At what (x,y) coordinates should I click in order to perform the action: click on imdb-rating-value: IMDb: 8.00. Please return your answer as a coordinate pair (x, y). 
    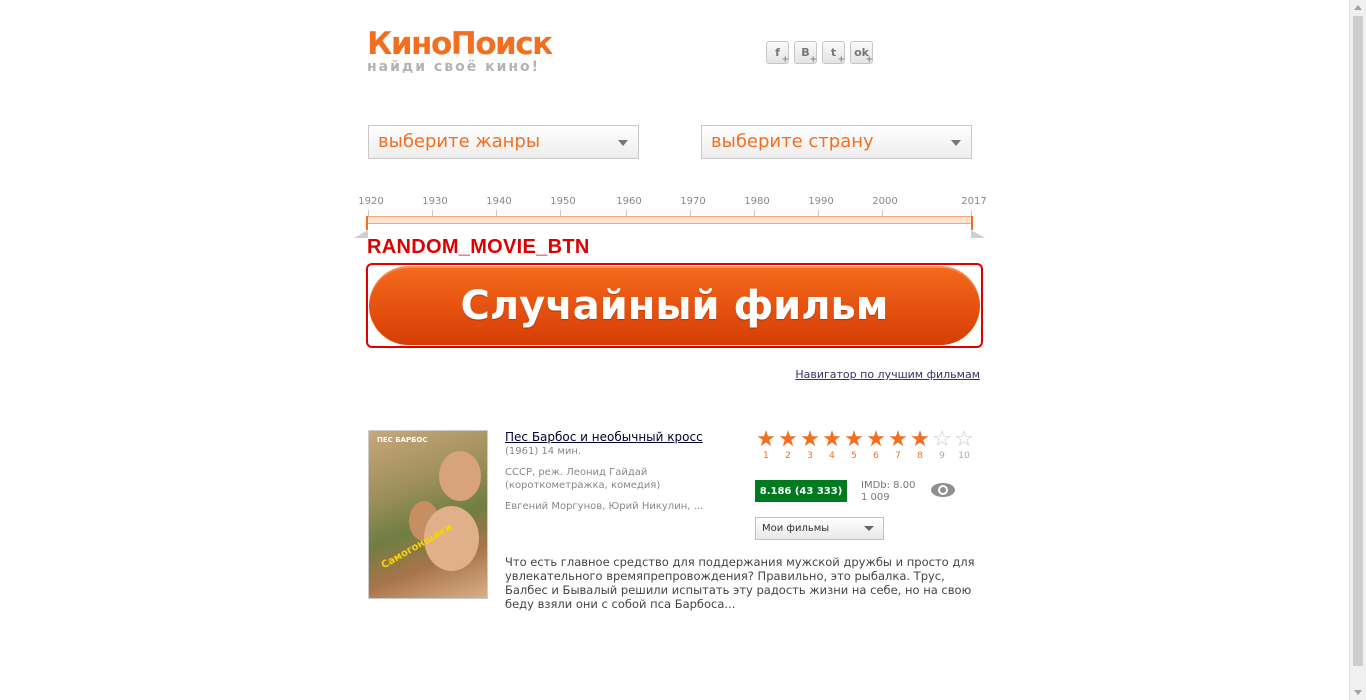
    Looking at the image, I should click on (888, 485).